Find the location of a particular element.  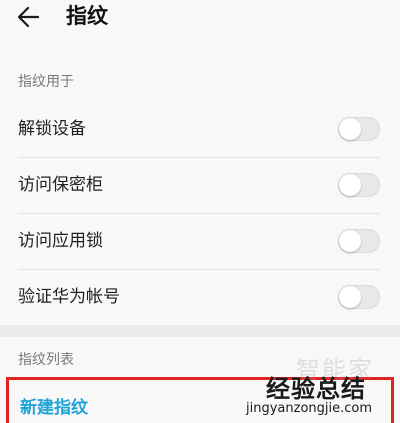

huawei-id-toggle is located at coordinates (359, 297).